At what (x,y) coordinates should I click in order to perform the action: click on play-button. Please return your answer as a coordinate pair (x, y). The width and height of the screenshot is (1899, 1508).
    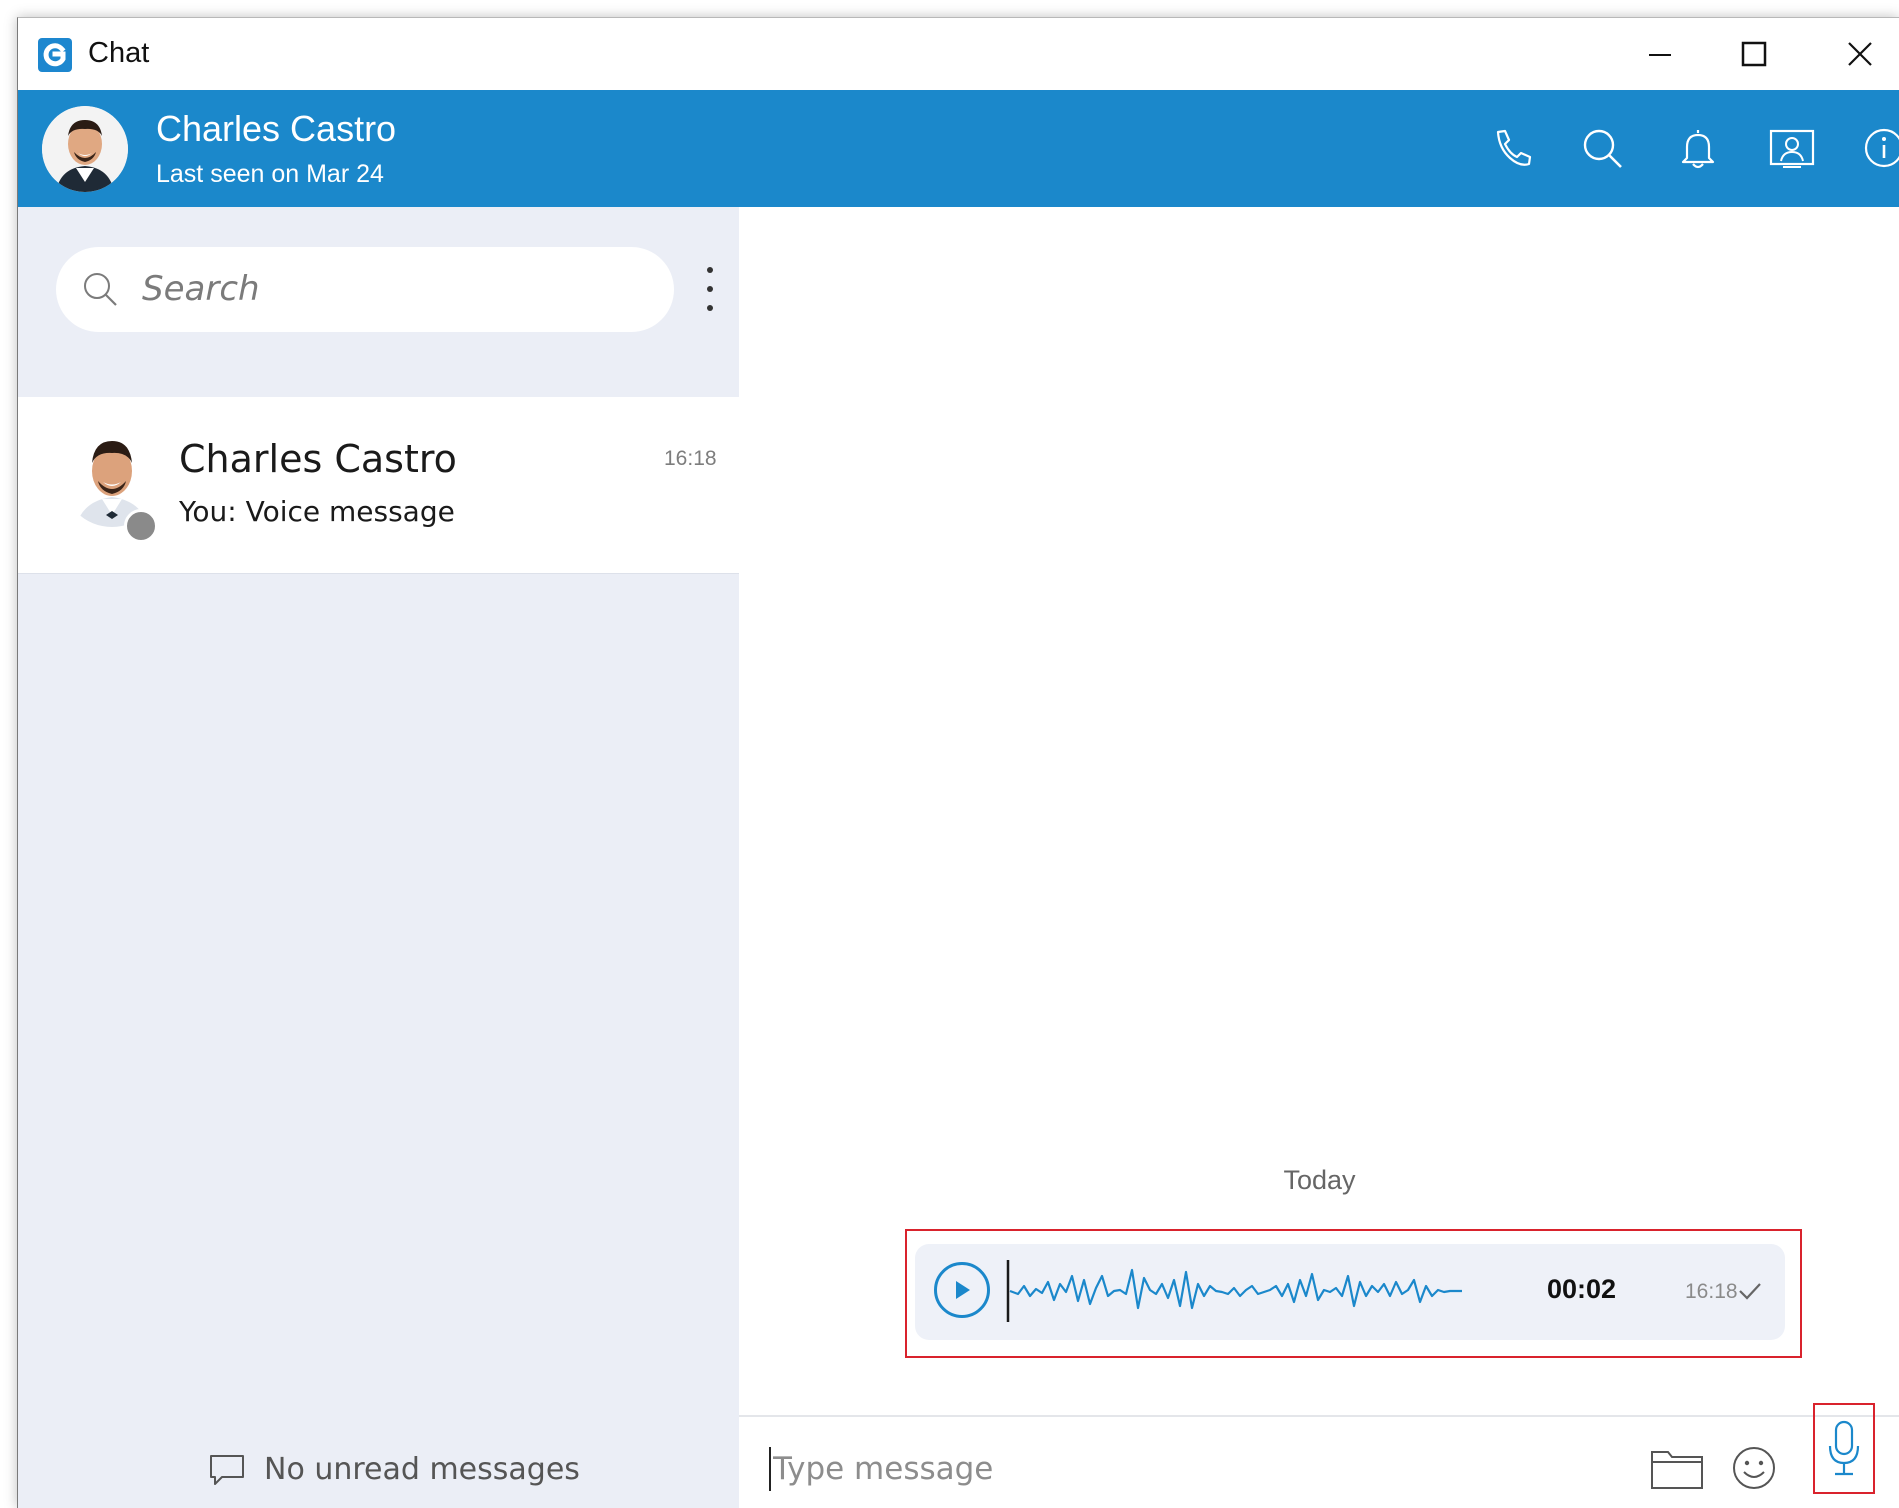
    Looking at the image, I should click on (962, 1290).